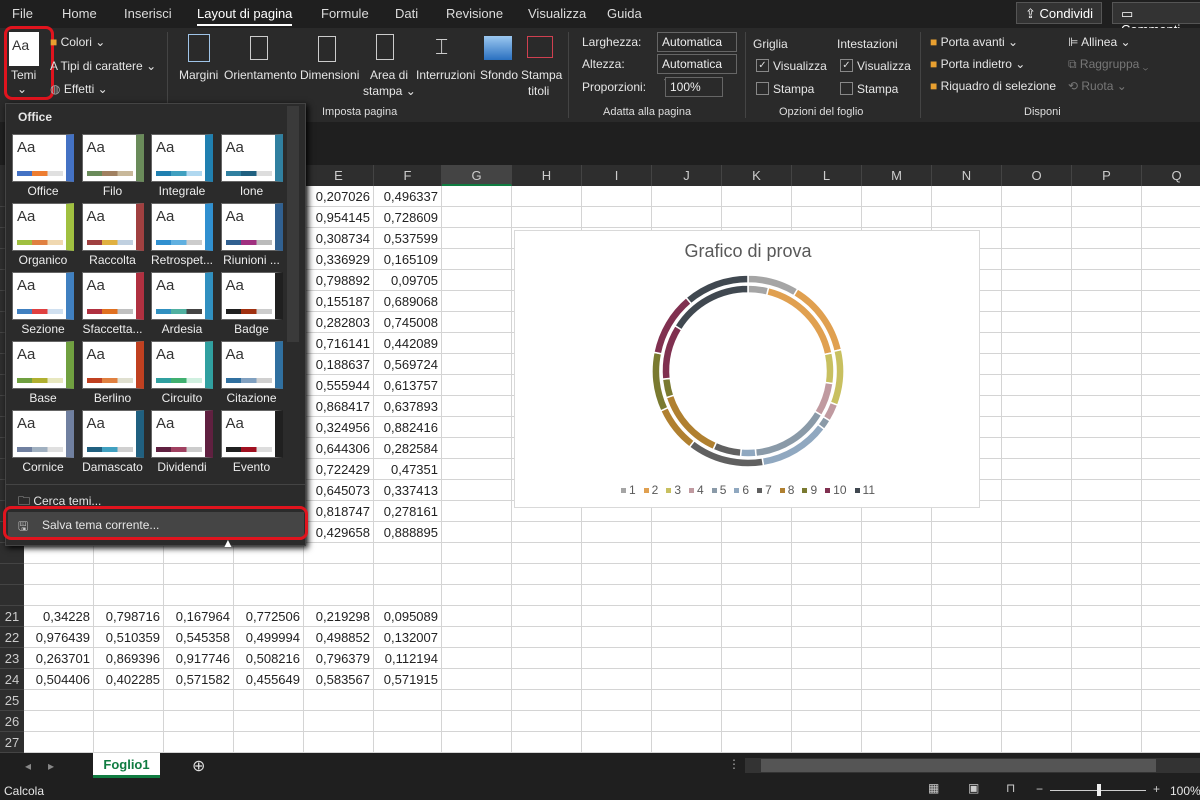 The height and width of the screenshot is (800, 1200). What do you see at coordinates (757, 217) in the screenshot?
I see `cell-K2` at bounding box center [757, 217].